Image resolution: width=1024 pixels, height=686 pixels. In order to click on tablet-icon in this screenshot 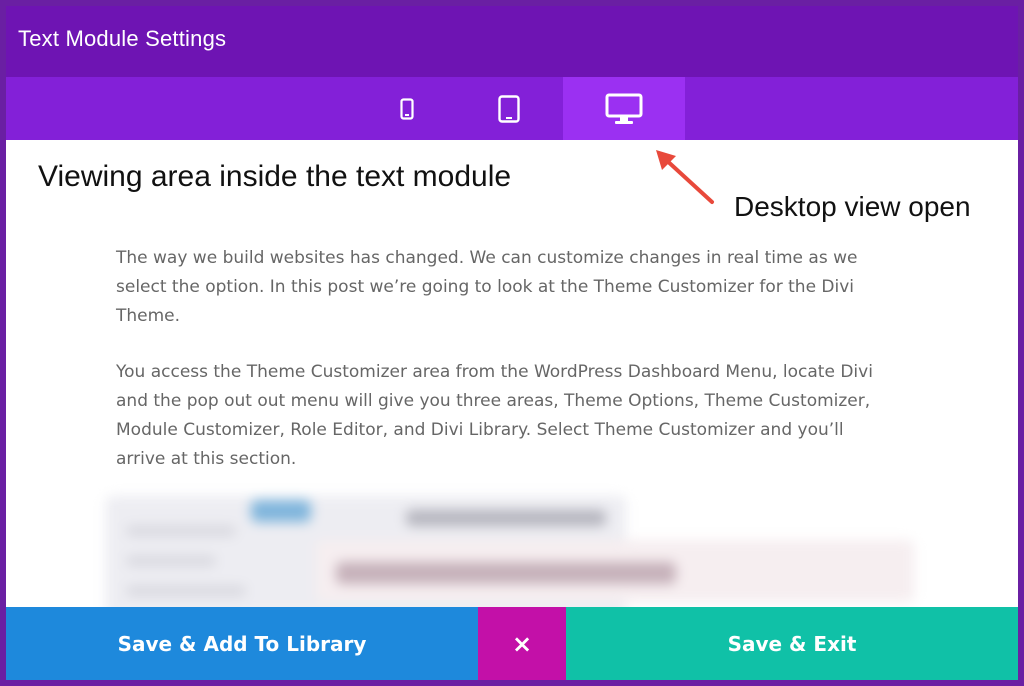, I will do `click(509, 108)`.